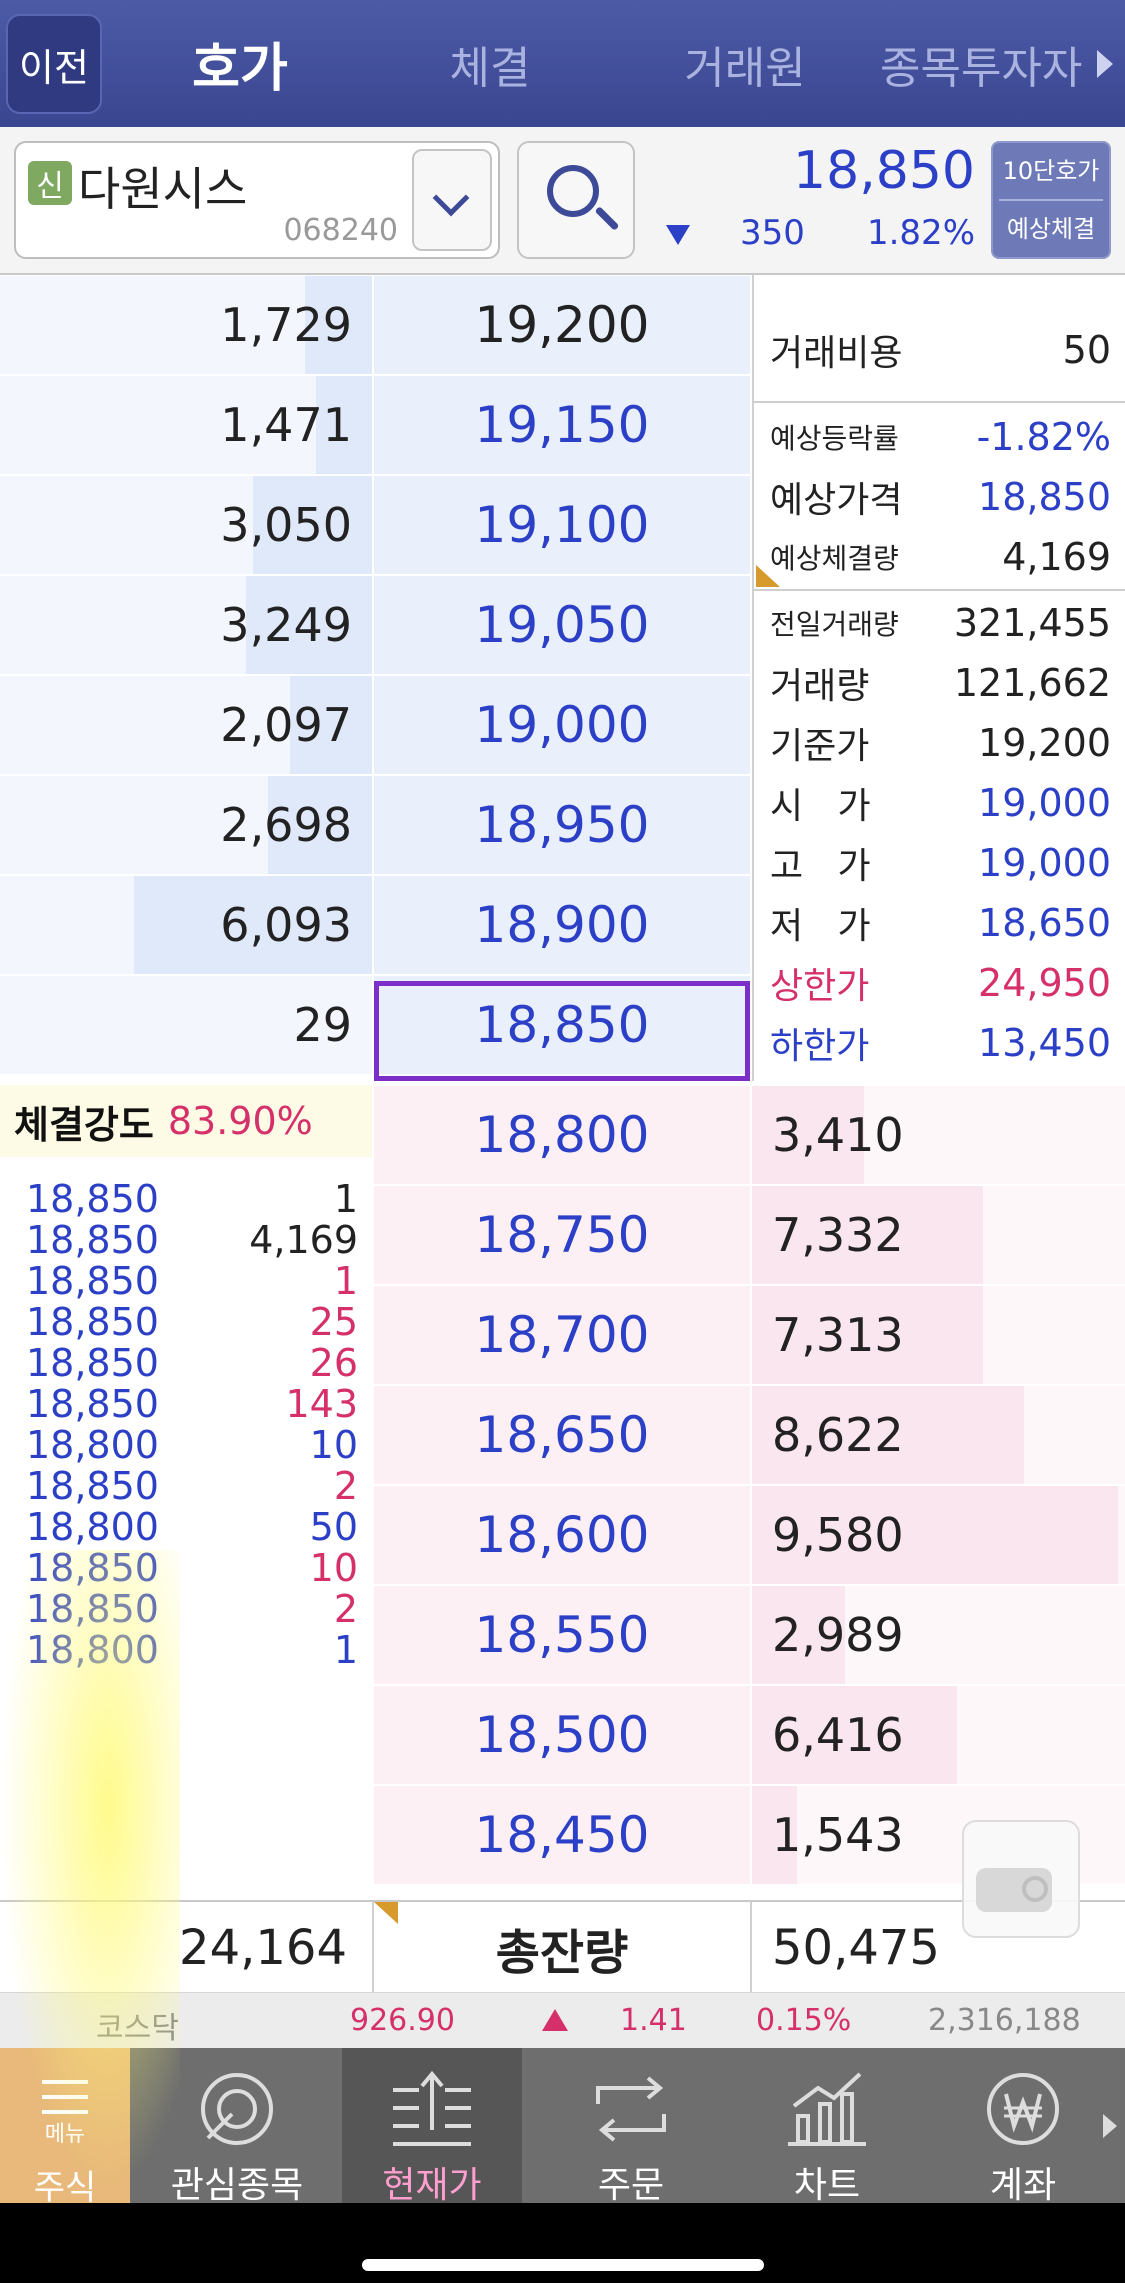 The image size is (1125, 2283). Describe the element at coordinates (1032, 623) in the screenshot. I see `prev-volume-value: 321,455` at that location.